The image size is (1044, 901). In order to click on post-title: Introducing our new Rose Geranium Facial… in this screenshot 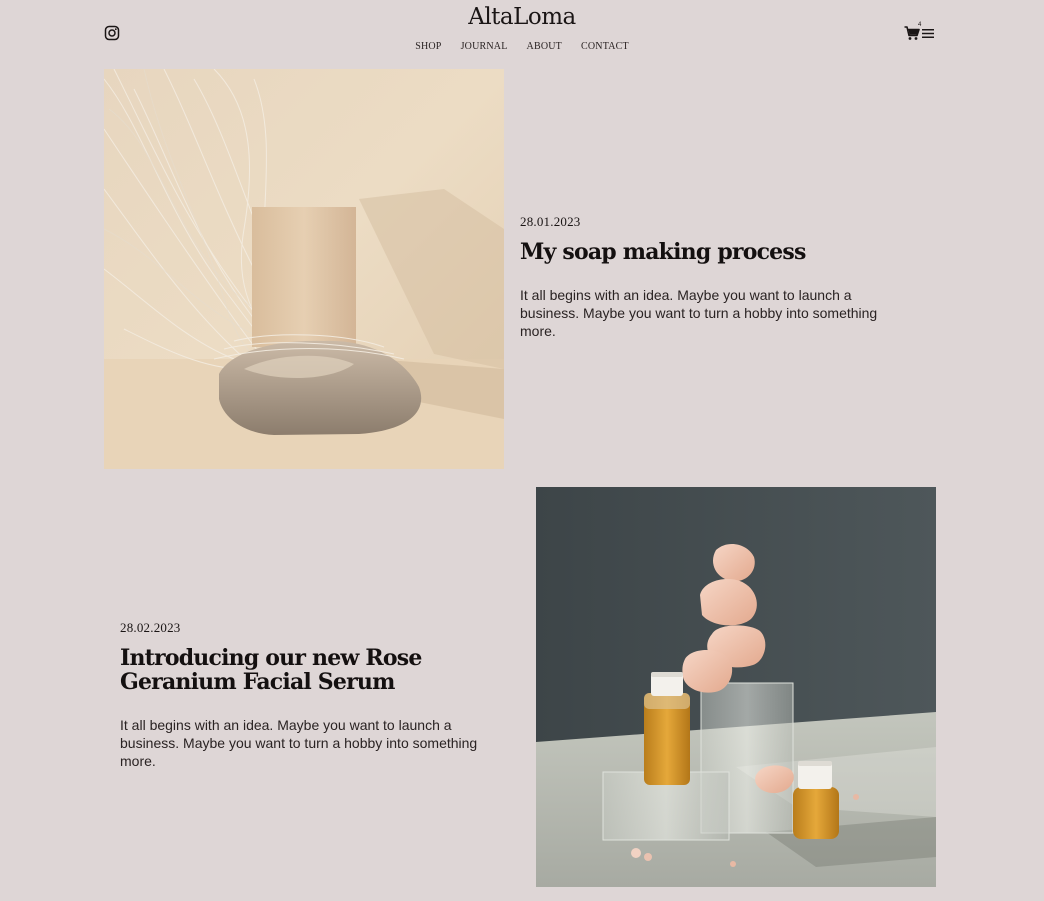, I will do `click(320, 670)`.